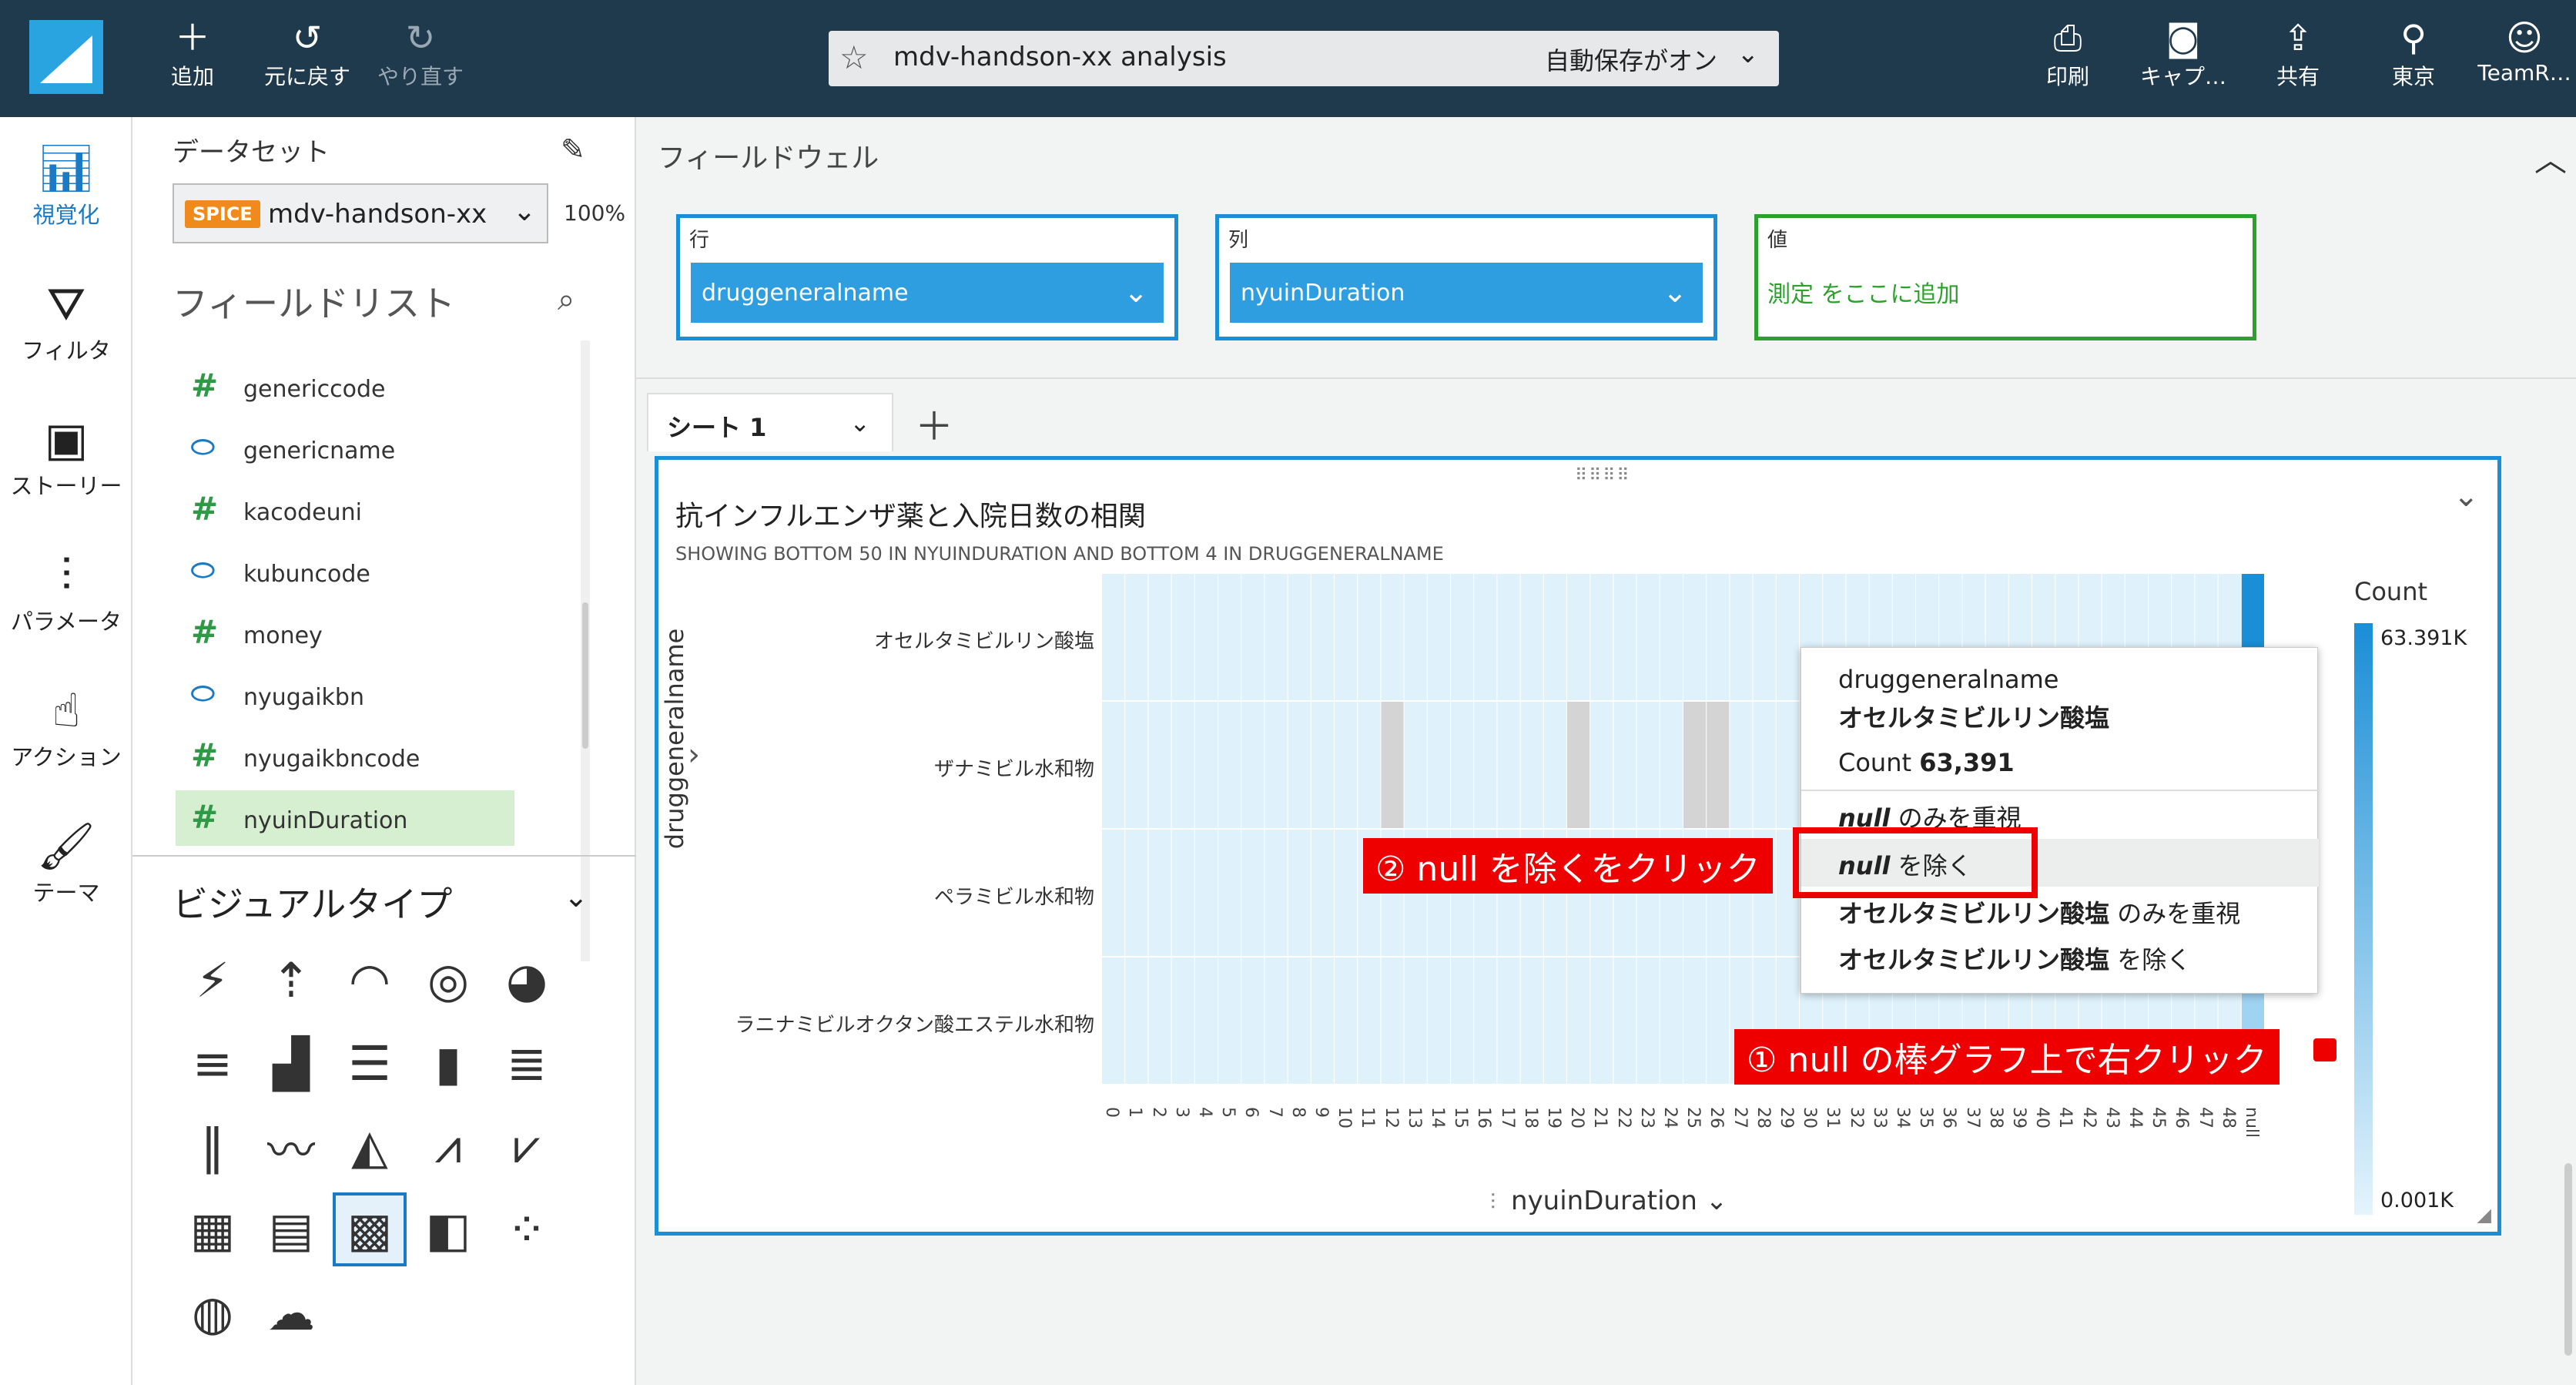  I want to click on x-tick-label: 6, so click(1251, 1112).